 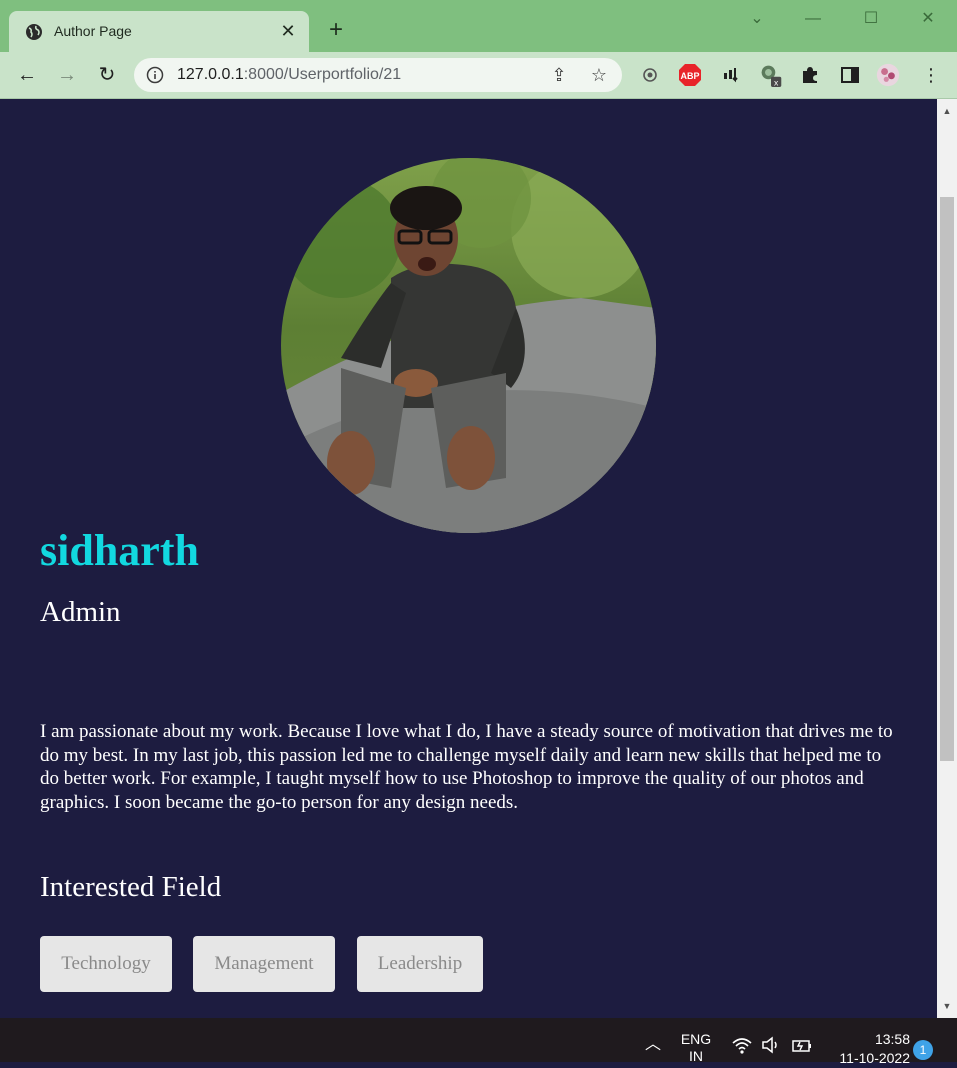 What do you see at coordinates (742, 1047) in the screenshot?
I see `wifi-icon` at bounding box center [742, 1047].